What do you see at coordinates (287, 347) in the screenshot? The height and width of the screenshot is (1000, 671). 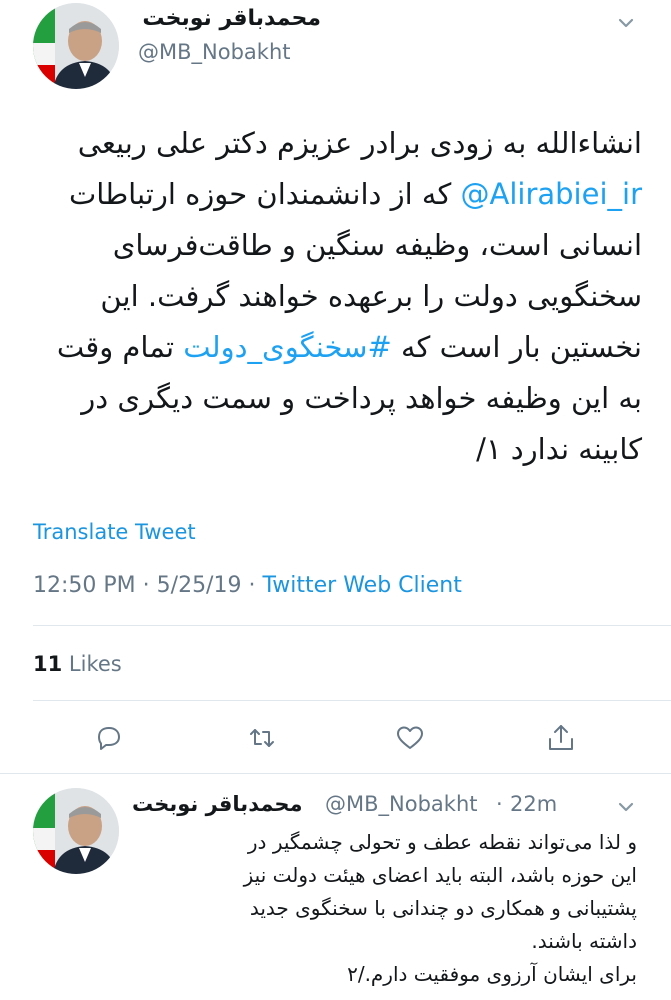 I see `hashtag-link: #سخنگوی_دولت` at bounding box center [287, 347].